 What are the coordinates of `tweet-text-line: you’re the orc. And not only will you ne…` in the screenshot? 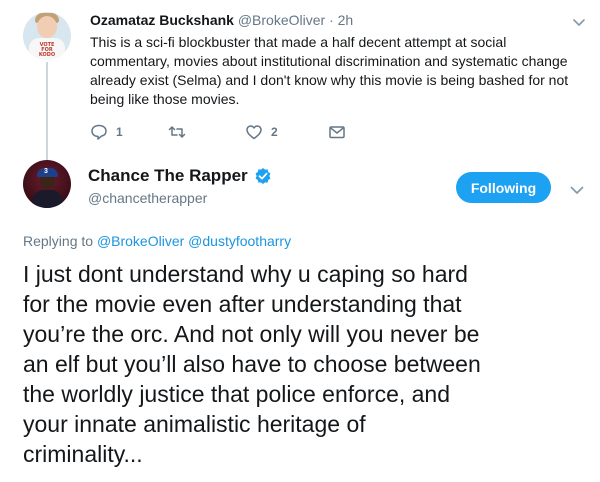 It's located at (251, 334).